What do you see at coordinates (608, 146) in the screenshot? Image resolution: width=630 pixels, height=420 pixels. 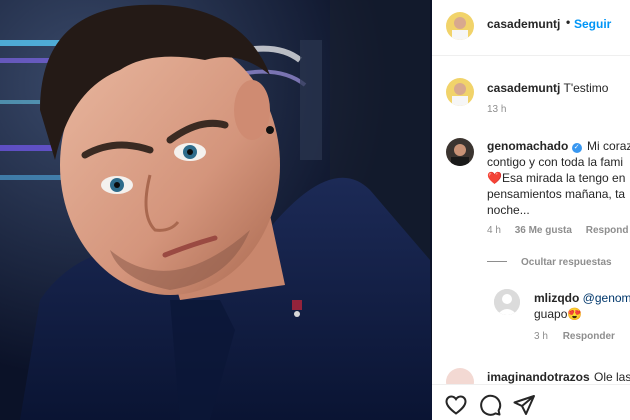 I see `comment-line-1: Mi coraz` at bounding box center [608, 146].